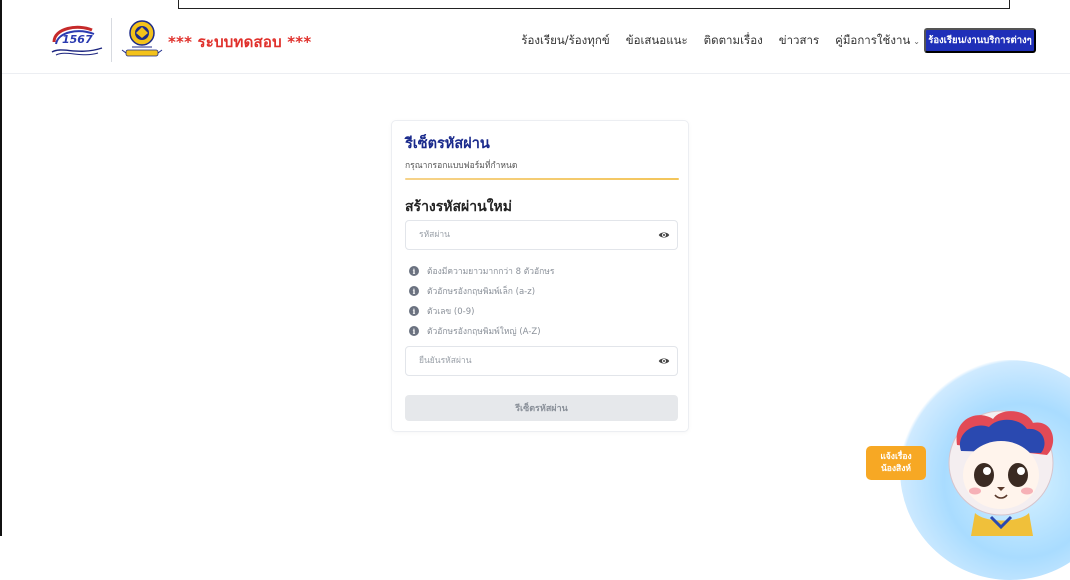 Image resolution: width=1070 pixels, height=580 pixels. I want to click on reset-password-button: รีเซ็ตรหัสผ่าน, so click(541, 408).